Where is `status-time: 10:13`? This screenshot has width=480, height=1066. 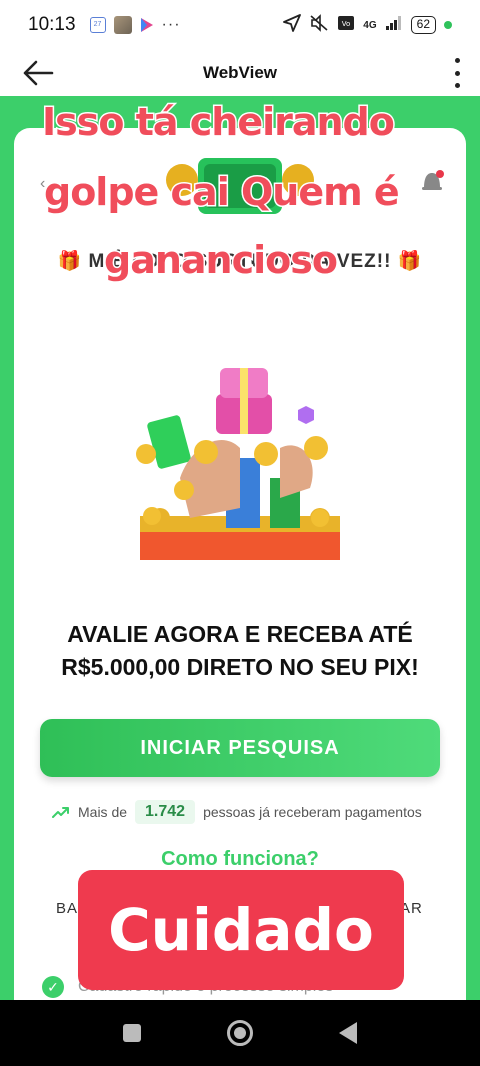 status-time: 10:13 is located at coordinates (52, 24).